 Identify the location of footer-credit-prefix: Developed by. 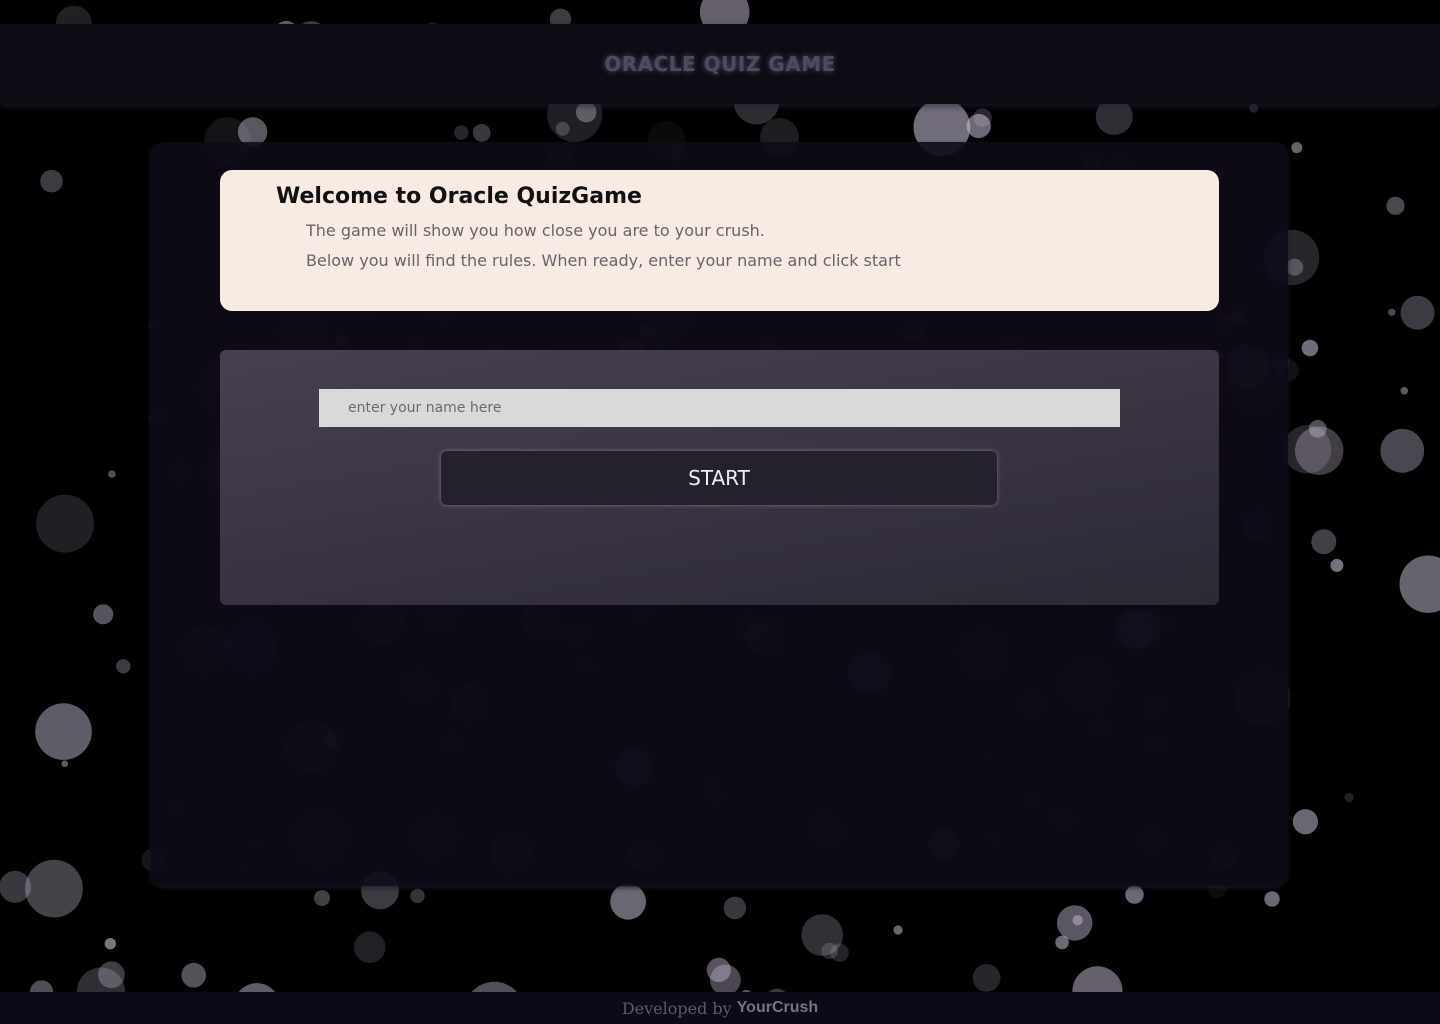
(676, 1008).